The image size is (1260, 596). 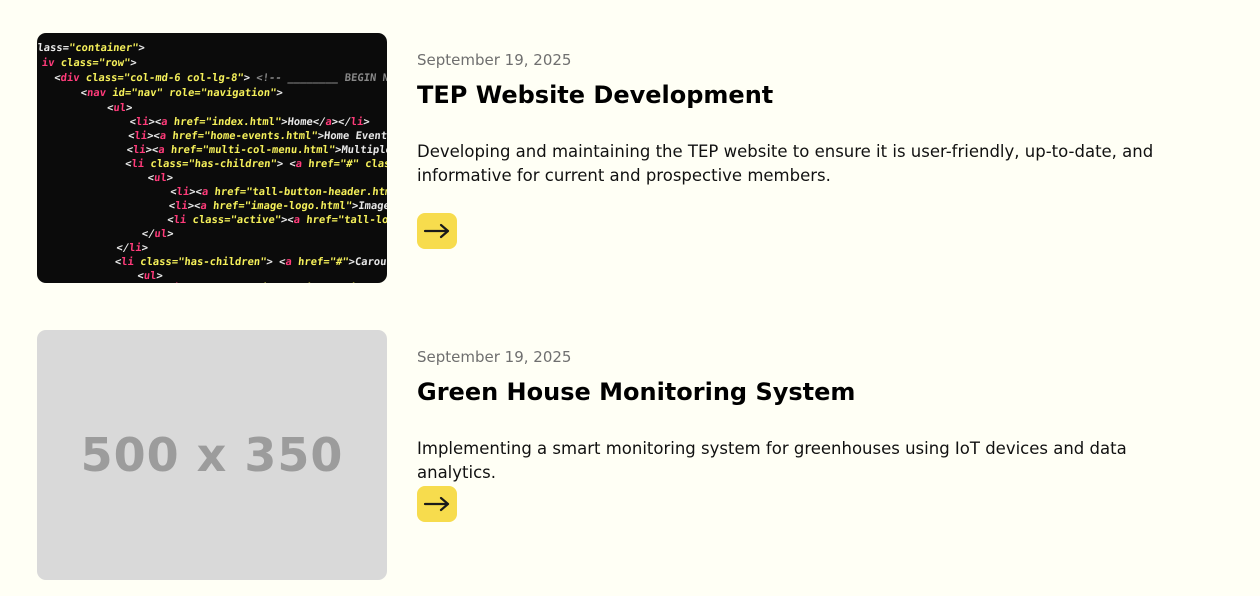 What do you see at coordinates (157, 234) in the screenshot?
I see `svg-text: </ul>` at bounding box center [157, 234].